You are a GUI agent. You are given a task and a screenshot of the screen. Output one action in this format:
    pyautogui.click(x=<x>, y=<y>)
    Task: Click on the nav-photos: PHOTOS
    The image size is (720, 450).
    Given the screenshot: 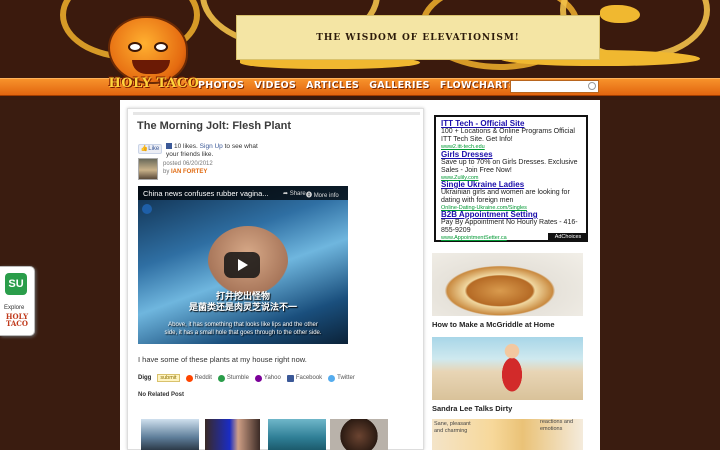 What is the action you would take?
    pyautogui.click(x=221, y=85)
    